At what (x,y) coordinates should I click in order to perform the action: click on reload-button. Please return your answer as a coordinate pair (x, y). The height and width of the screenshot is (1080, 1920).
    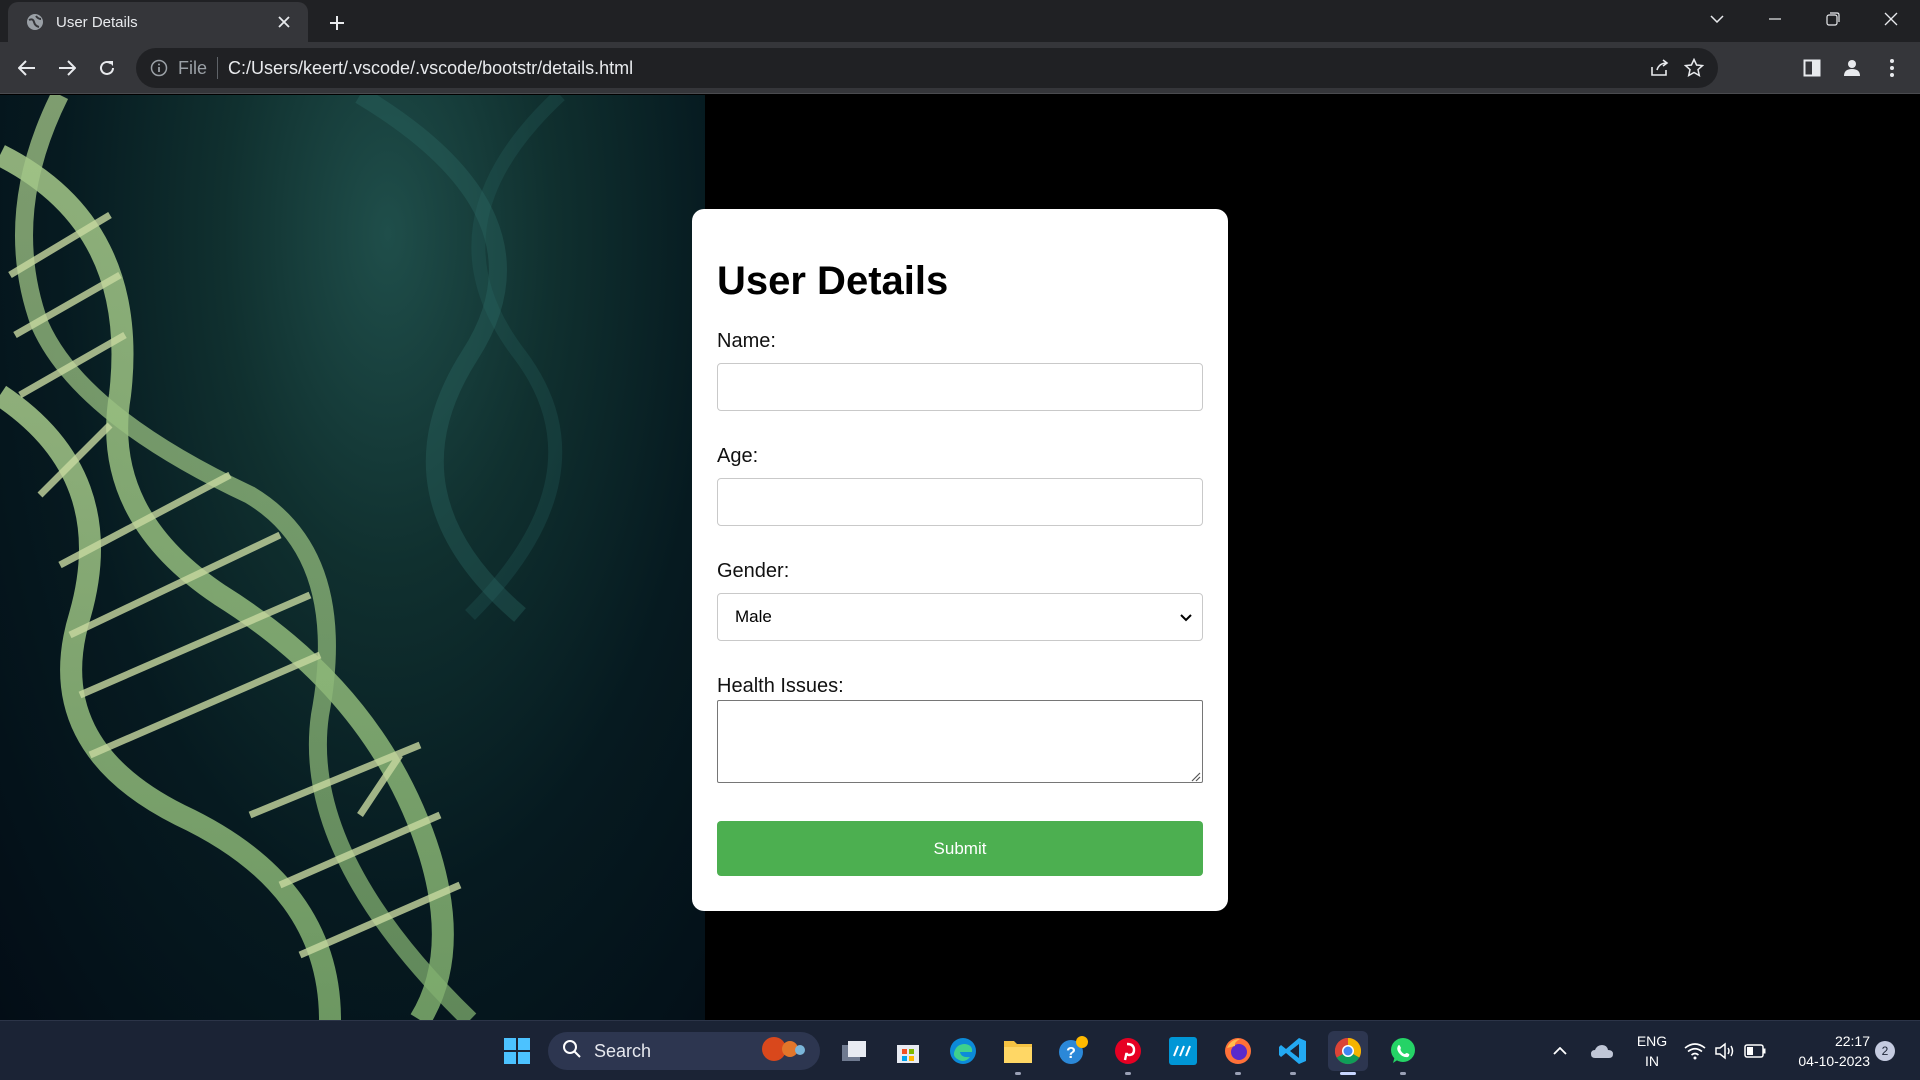
    Looking at the image, I should click on (107, 68).